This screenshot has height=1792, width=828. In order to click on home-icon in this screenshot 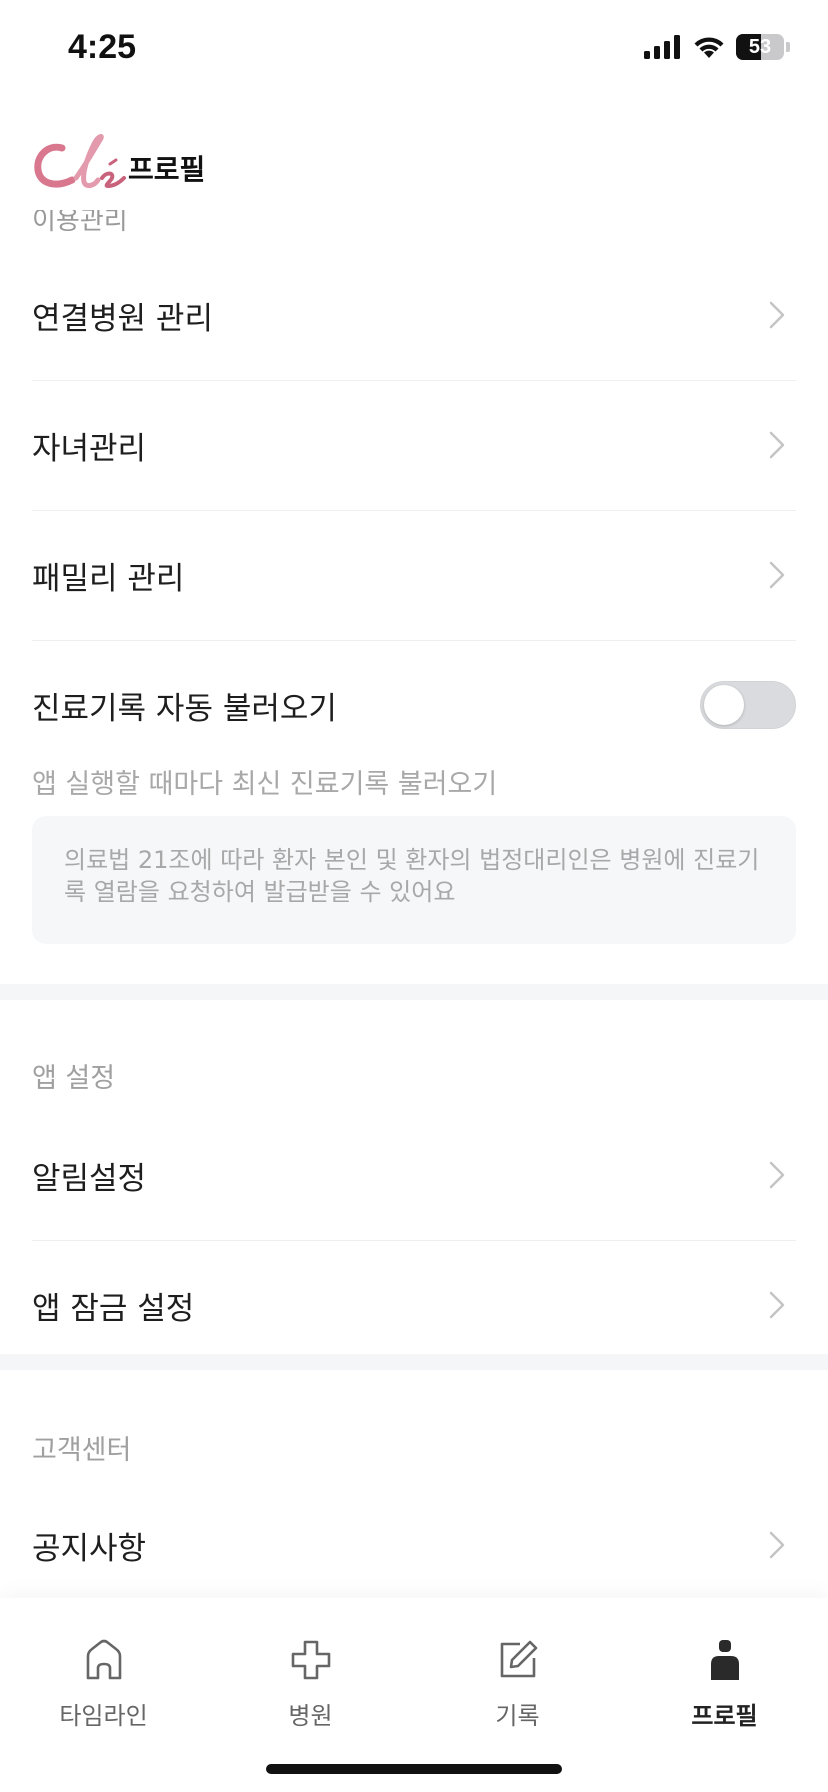, I will do `click(103, 1659)`.